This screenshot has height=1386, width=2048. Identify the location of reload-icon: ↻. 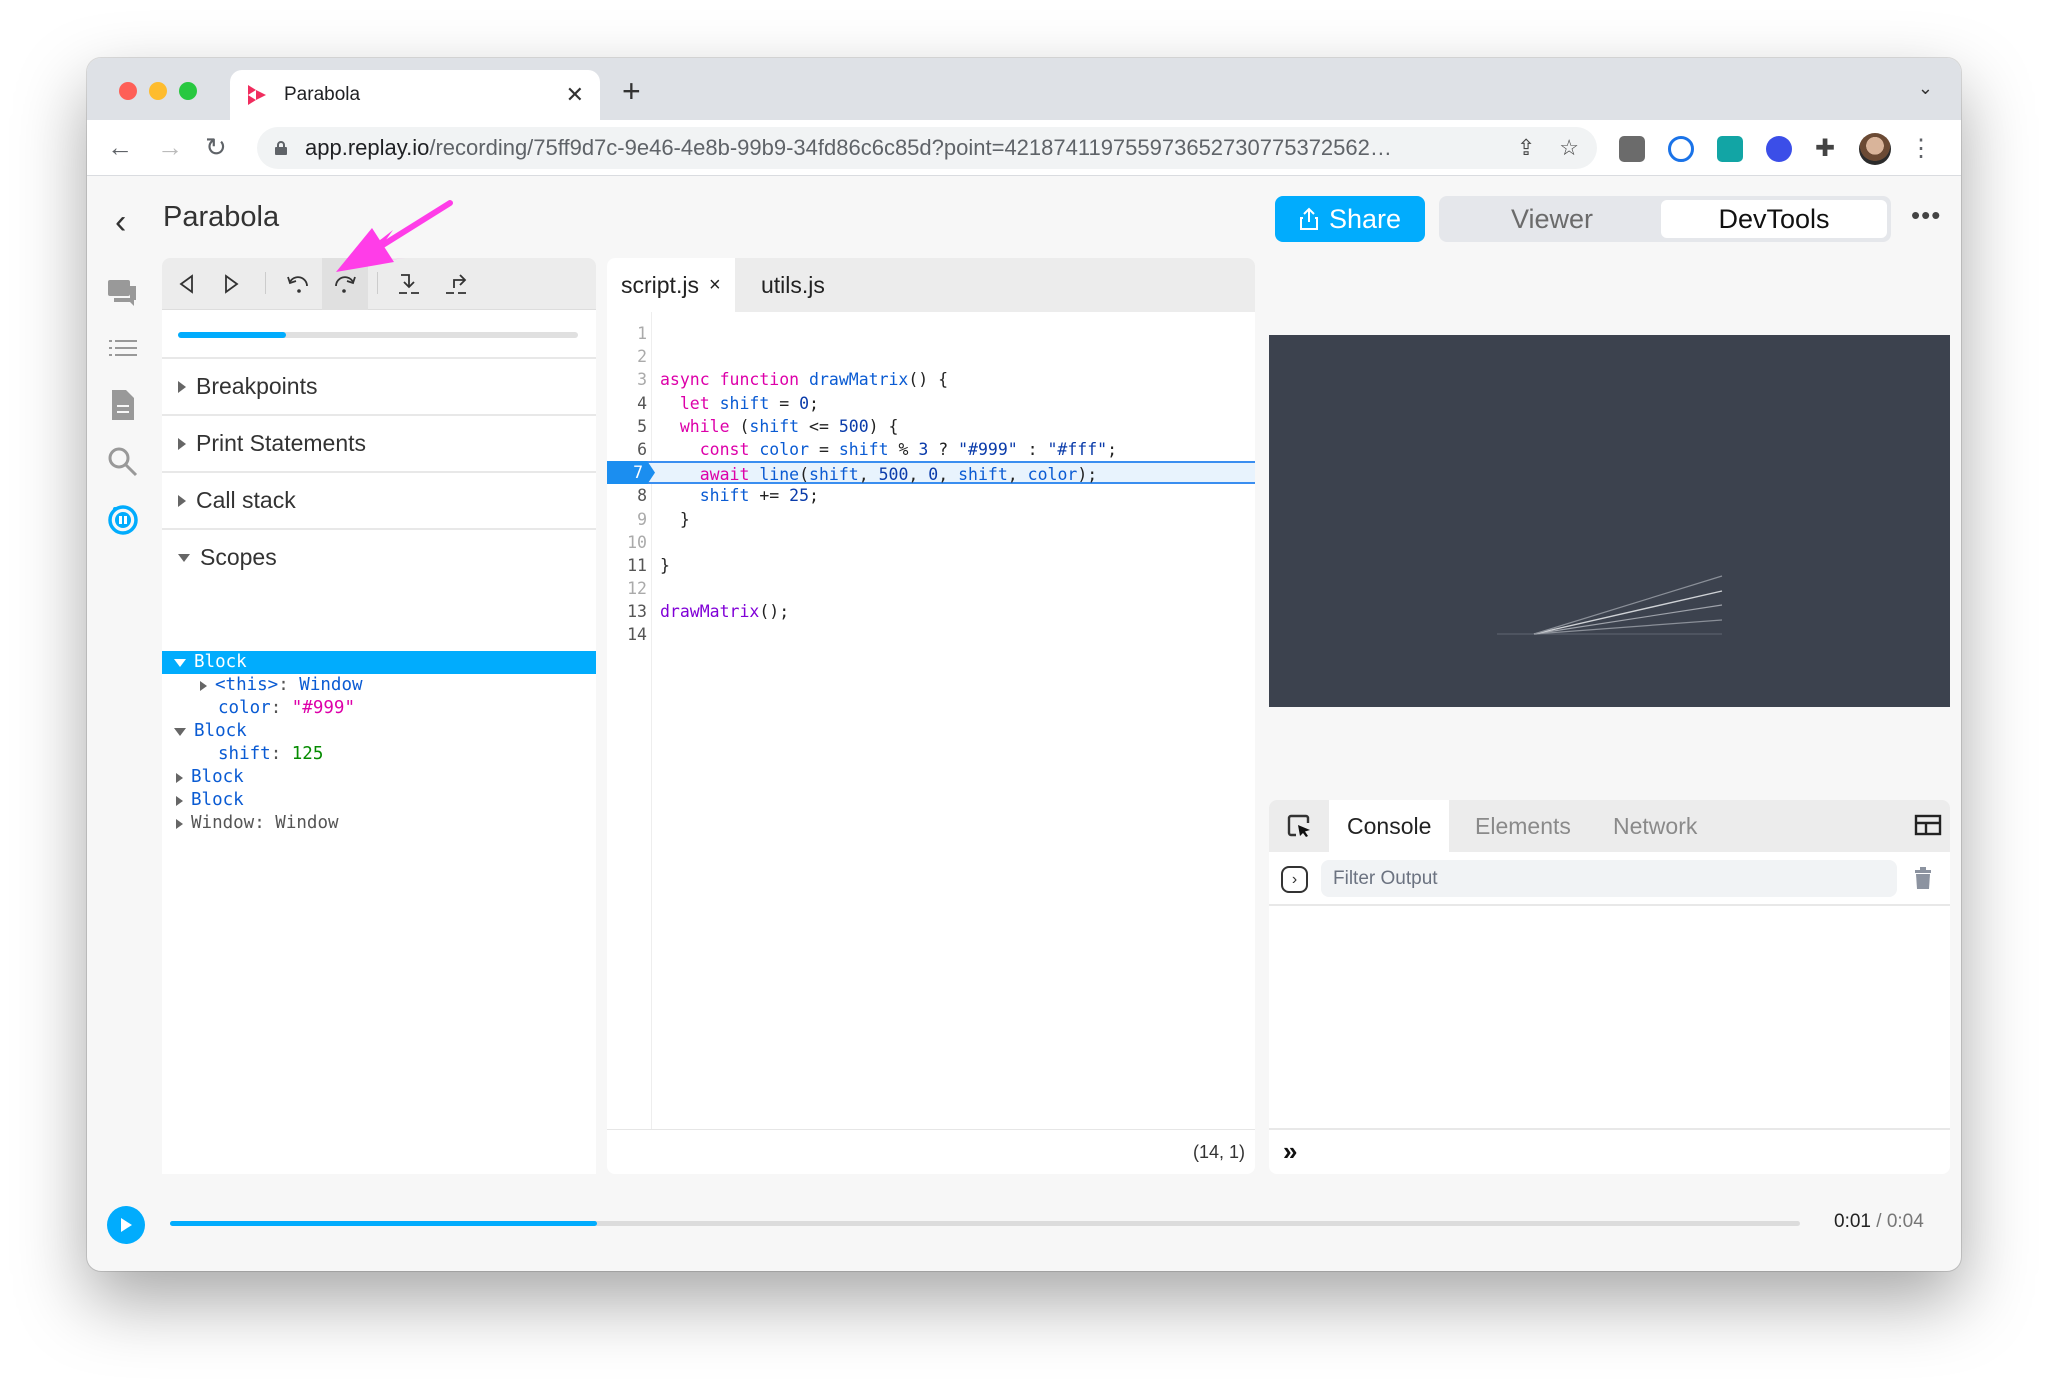
(216, 147).